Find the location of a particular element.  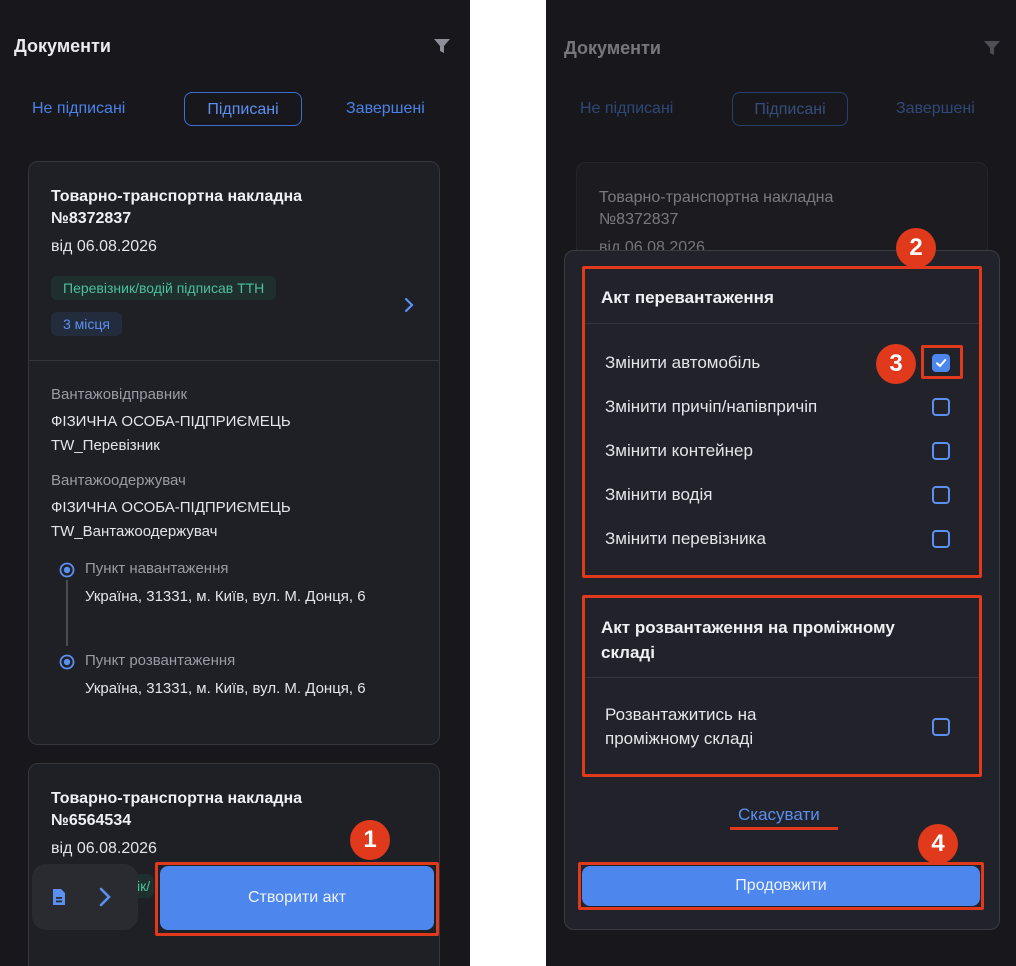

checkbox-change-container is located at coordinates (941, 451).